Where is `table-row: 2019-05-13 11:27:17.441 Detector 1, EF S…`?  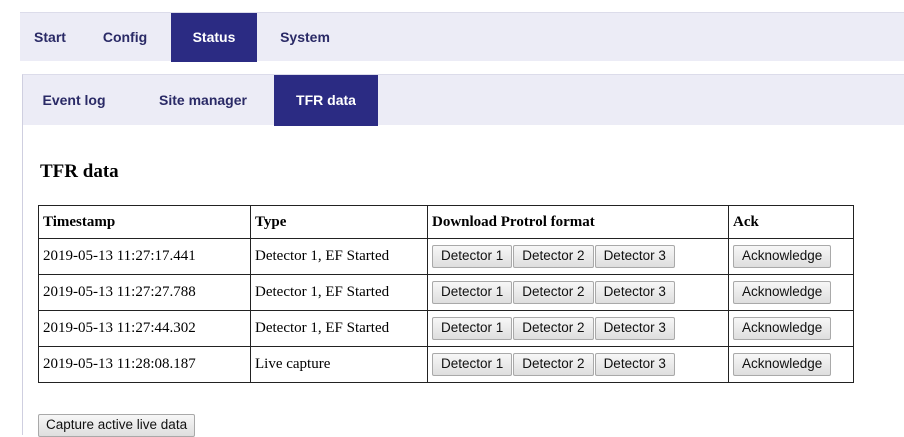 table-row: 2019-05-13 11:27:17.441 Detector 1, EF S… is located at coordinates (446, 256).